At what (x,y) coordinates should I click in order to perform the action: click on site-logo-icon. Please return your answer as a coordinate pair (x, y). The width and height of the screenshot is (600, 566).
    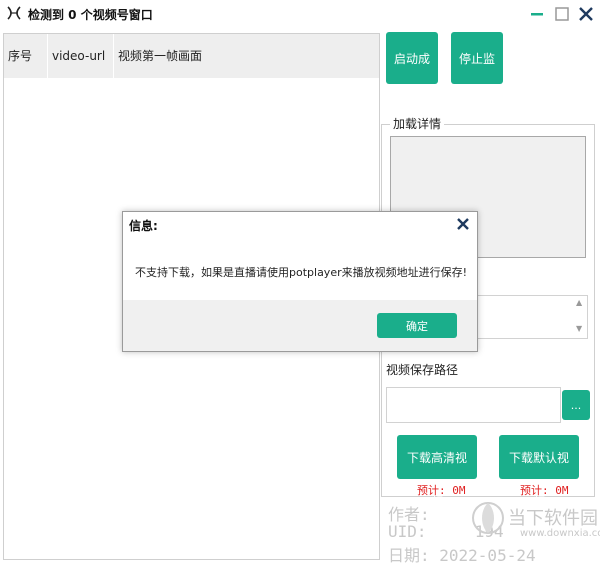
    Looking at the image, I should click on (488, 518).